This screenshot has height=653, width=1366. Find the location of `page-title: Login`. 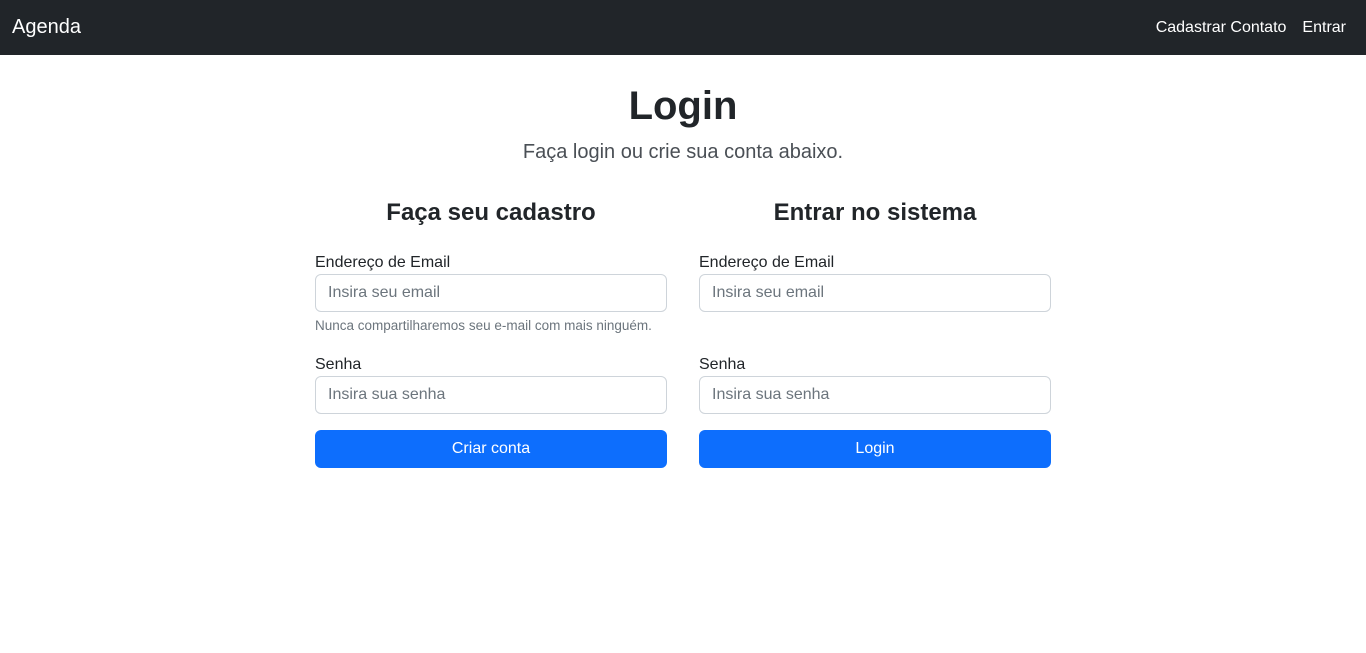

page-title: Login is located at coordinates (683, 106).